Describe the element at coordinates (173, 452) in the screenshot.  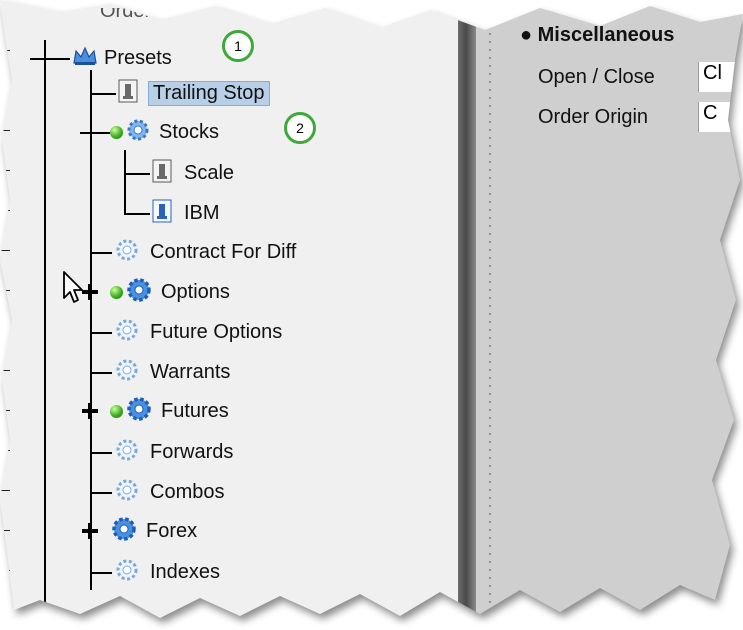
I see `tree-node-forwards: Forwards` at that location.